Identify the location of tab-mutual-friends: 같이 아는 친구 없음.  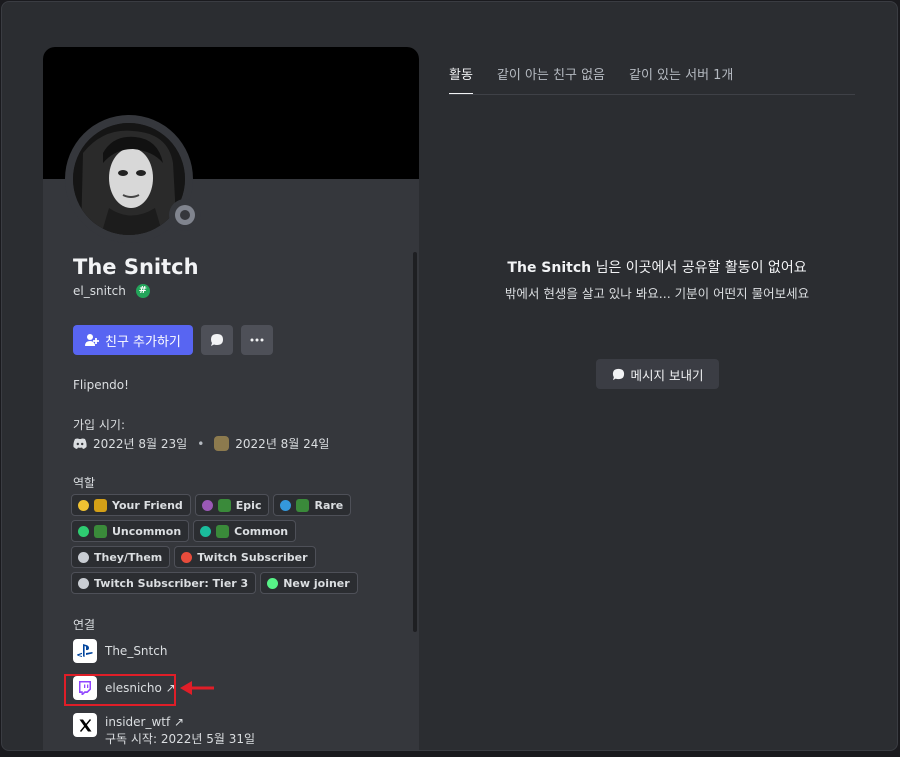
(551, 79).